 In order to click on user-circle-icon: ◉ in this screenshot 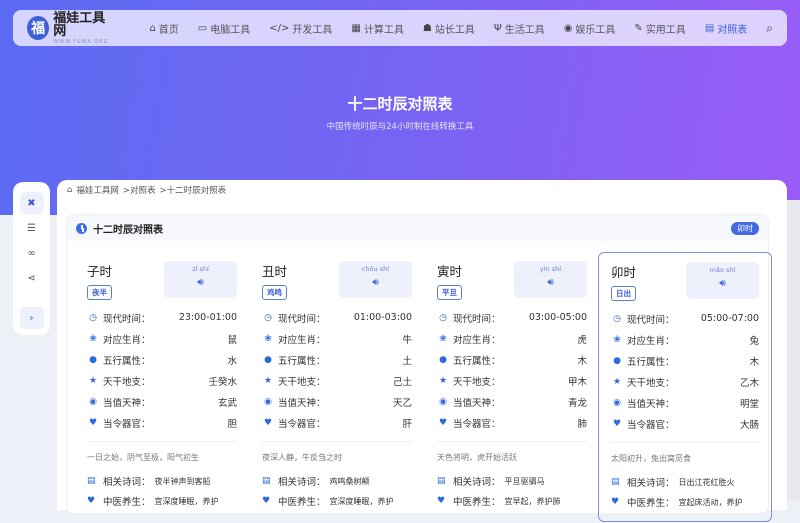, I will do `click(93, 401)`.